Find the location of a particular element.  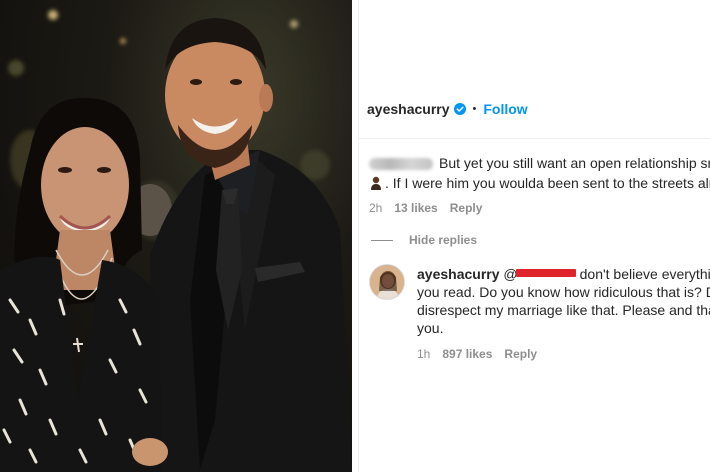

post-header: ayeshacurry • Follow is located at coordinates (447, 109).